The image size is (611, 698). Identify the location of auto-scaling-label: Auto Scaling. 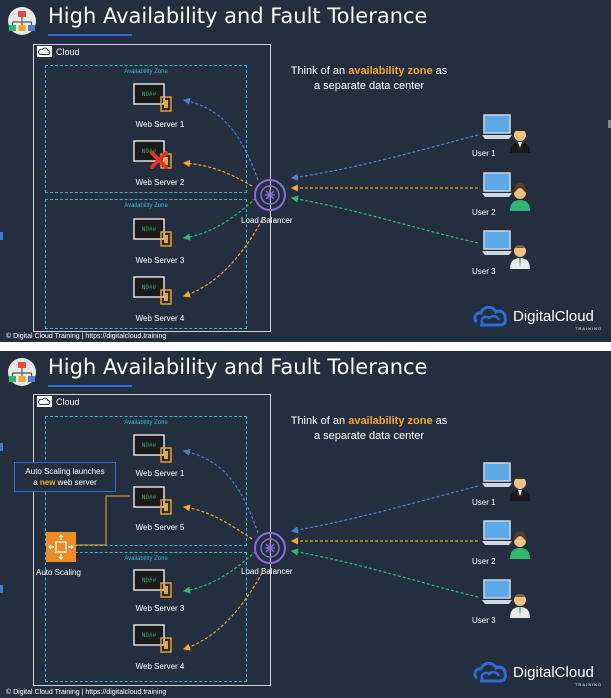
(58, 572).